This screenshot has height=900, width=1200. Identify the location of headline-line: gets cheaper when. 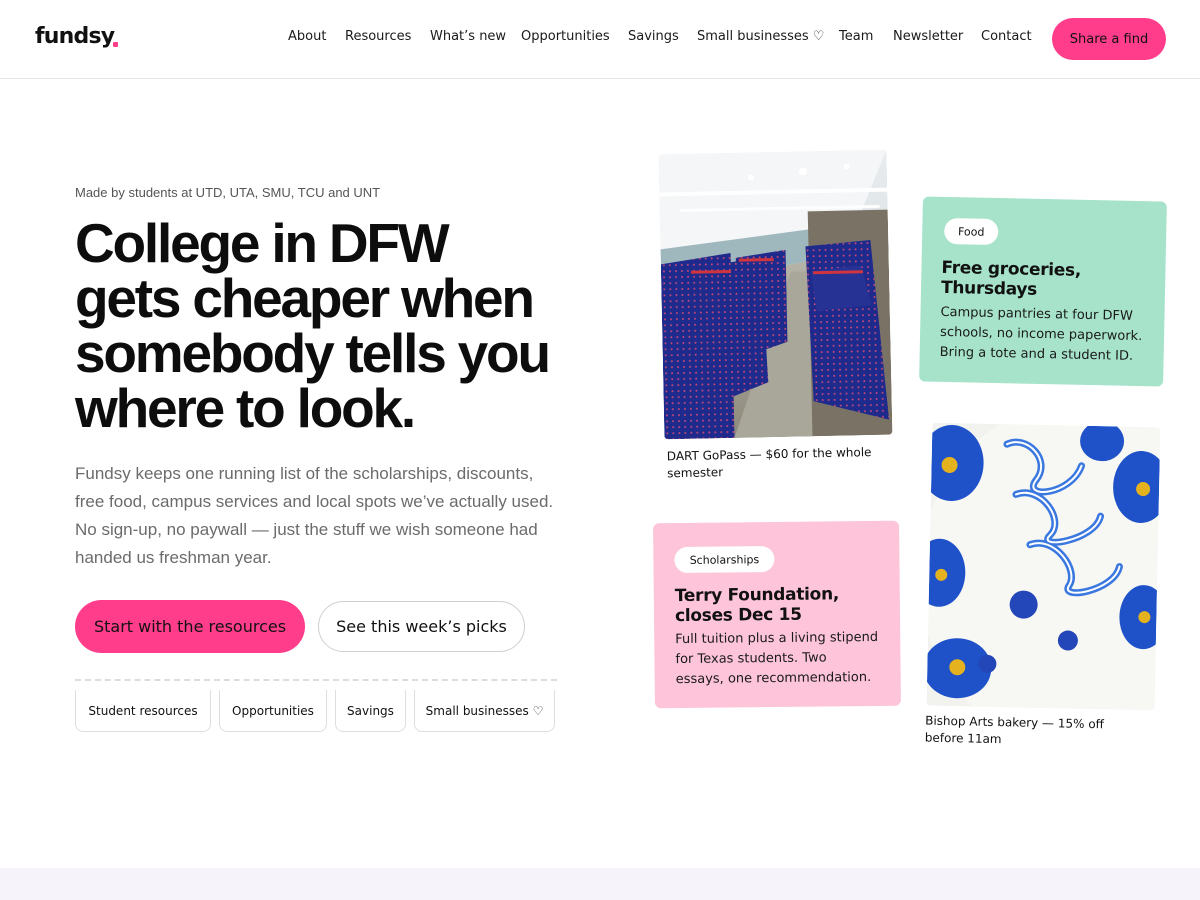
(305, 298).